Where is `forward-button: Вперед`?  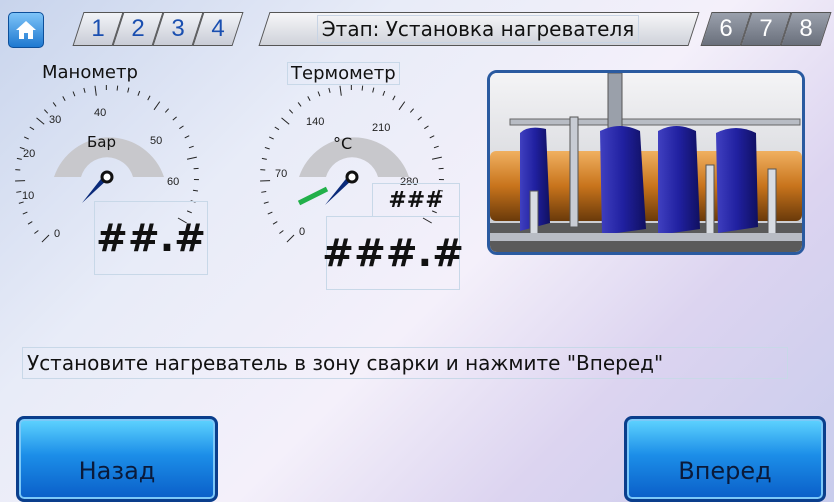
forward-button: Вперед is located at coordinates (725, 459).